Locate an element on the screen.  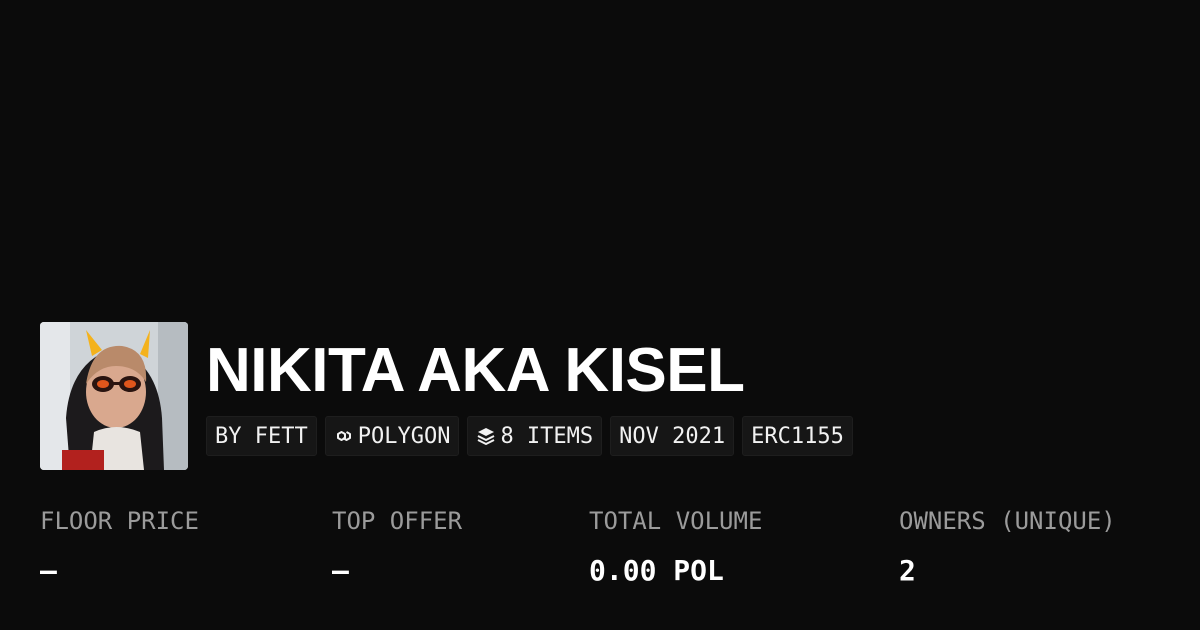
standard-tag: ERC1155 is located at coordinates (797, 436).